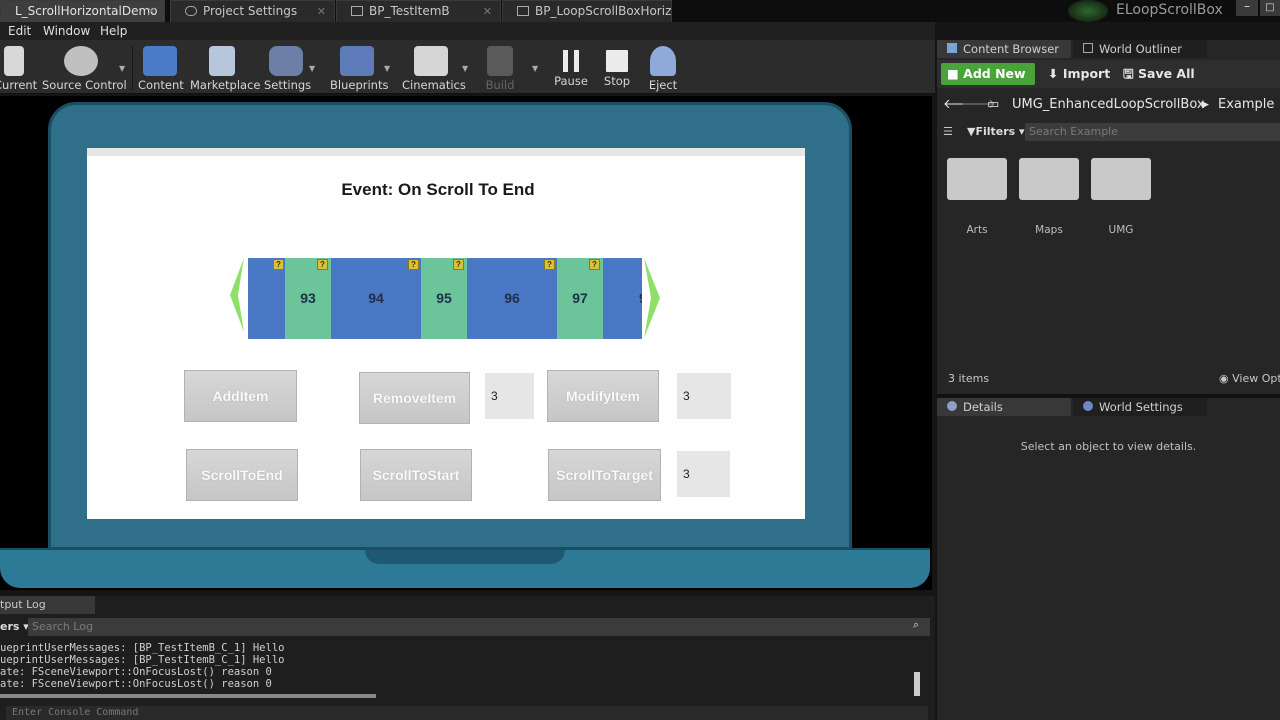 This screenshot has width=1280, height=720. Describe the element at coordinates (19, 31) in the screenshot. I see `menu-edit: Edit` at that location.